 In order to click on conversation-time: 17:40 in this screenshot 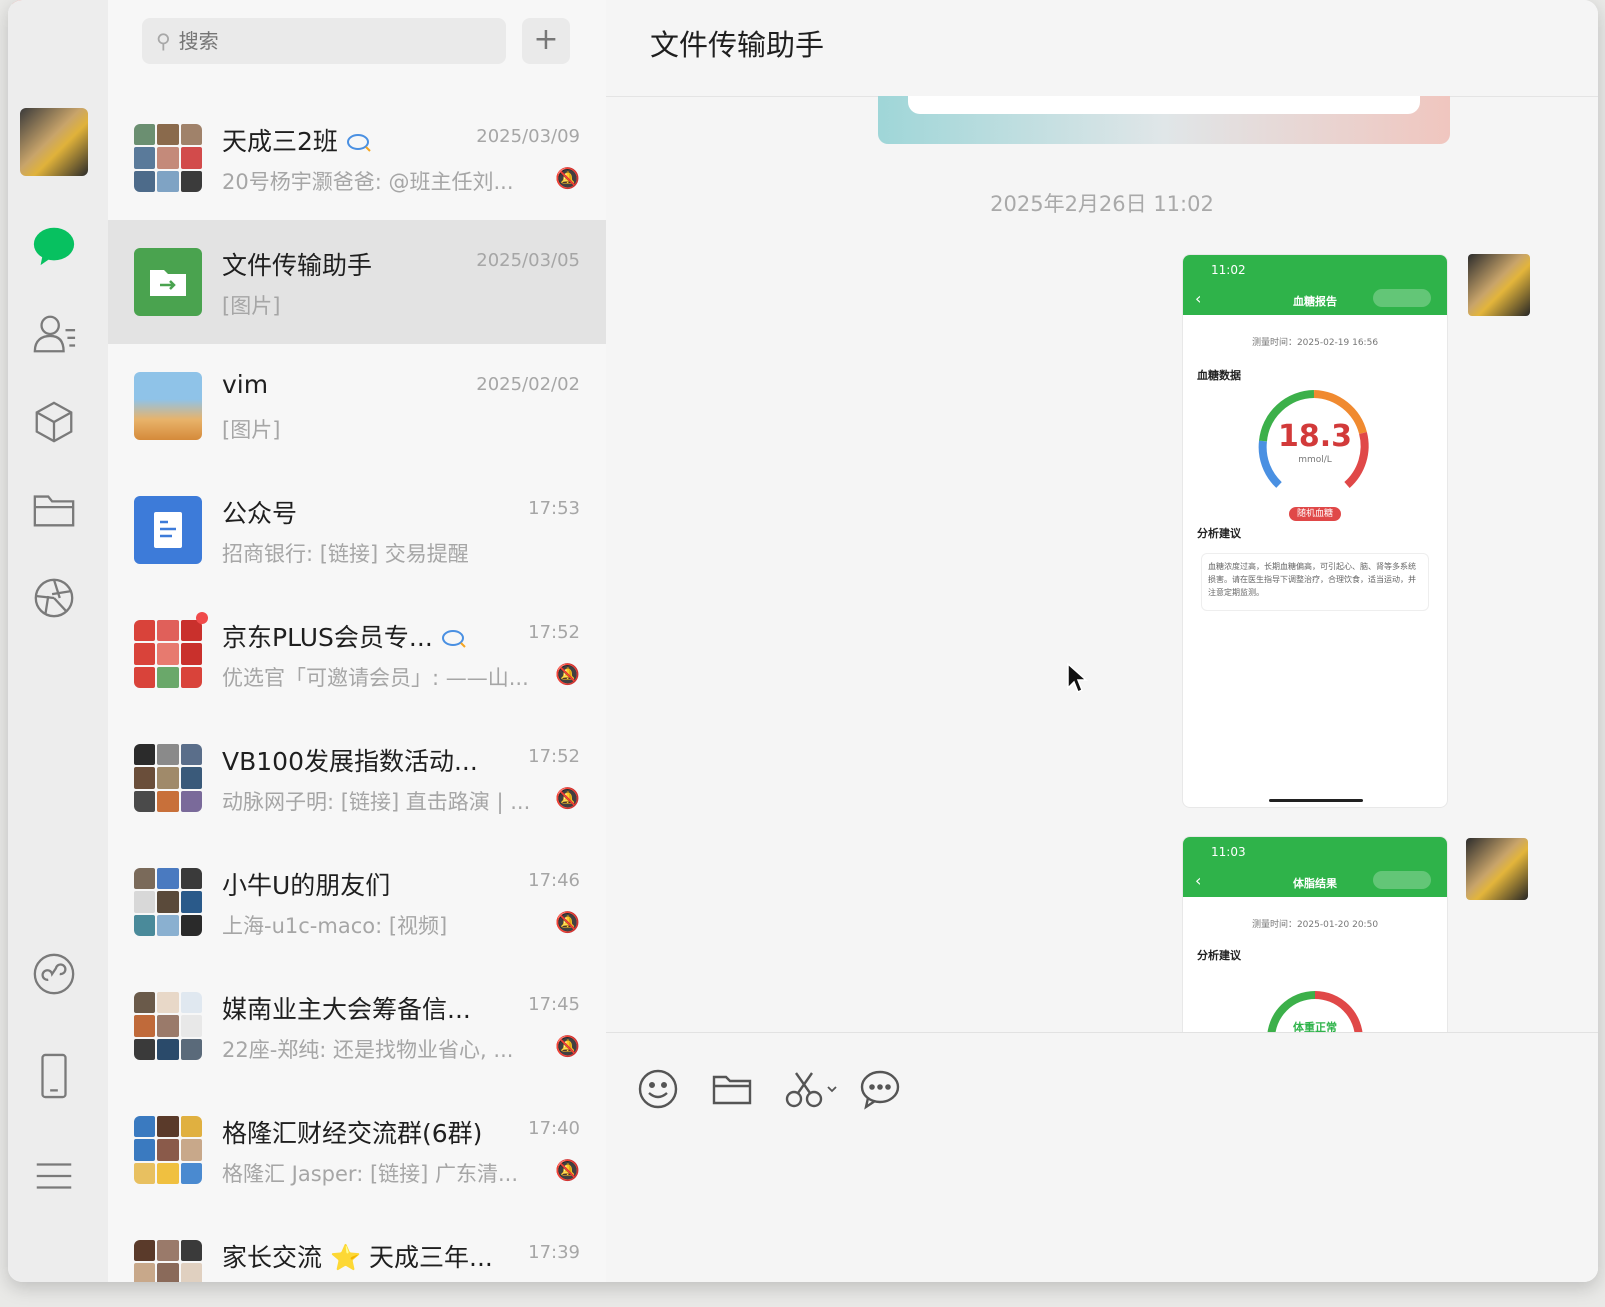, I will do `click(554, 1128)`.